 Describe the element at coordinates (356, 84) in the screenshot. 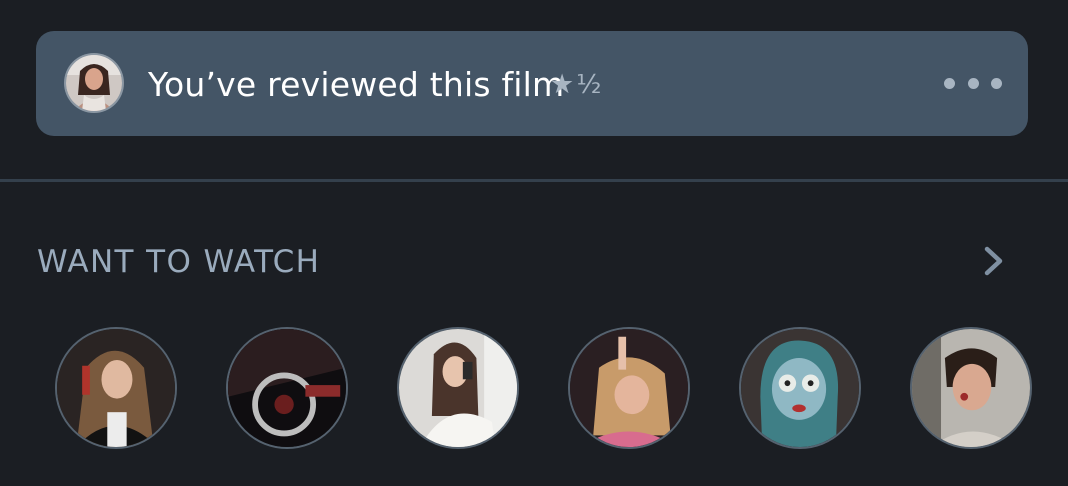

I see `review-status-text: You’ve reviewed this film` at that location.